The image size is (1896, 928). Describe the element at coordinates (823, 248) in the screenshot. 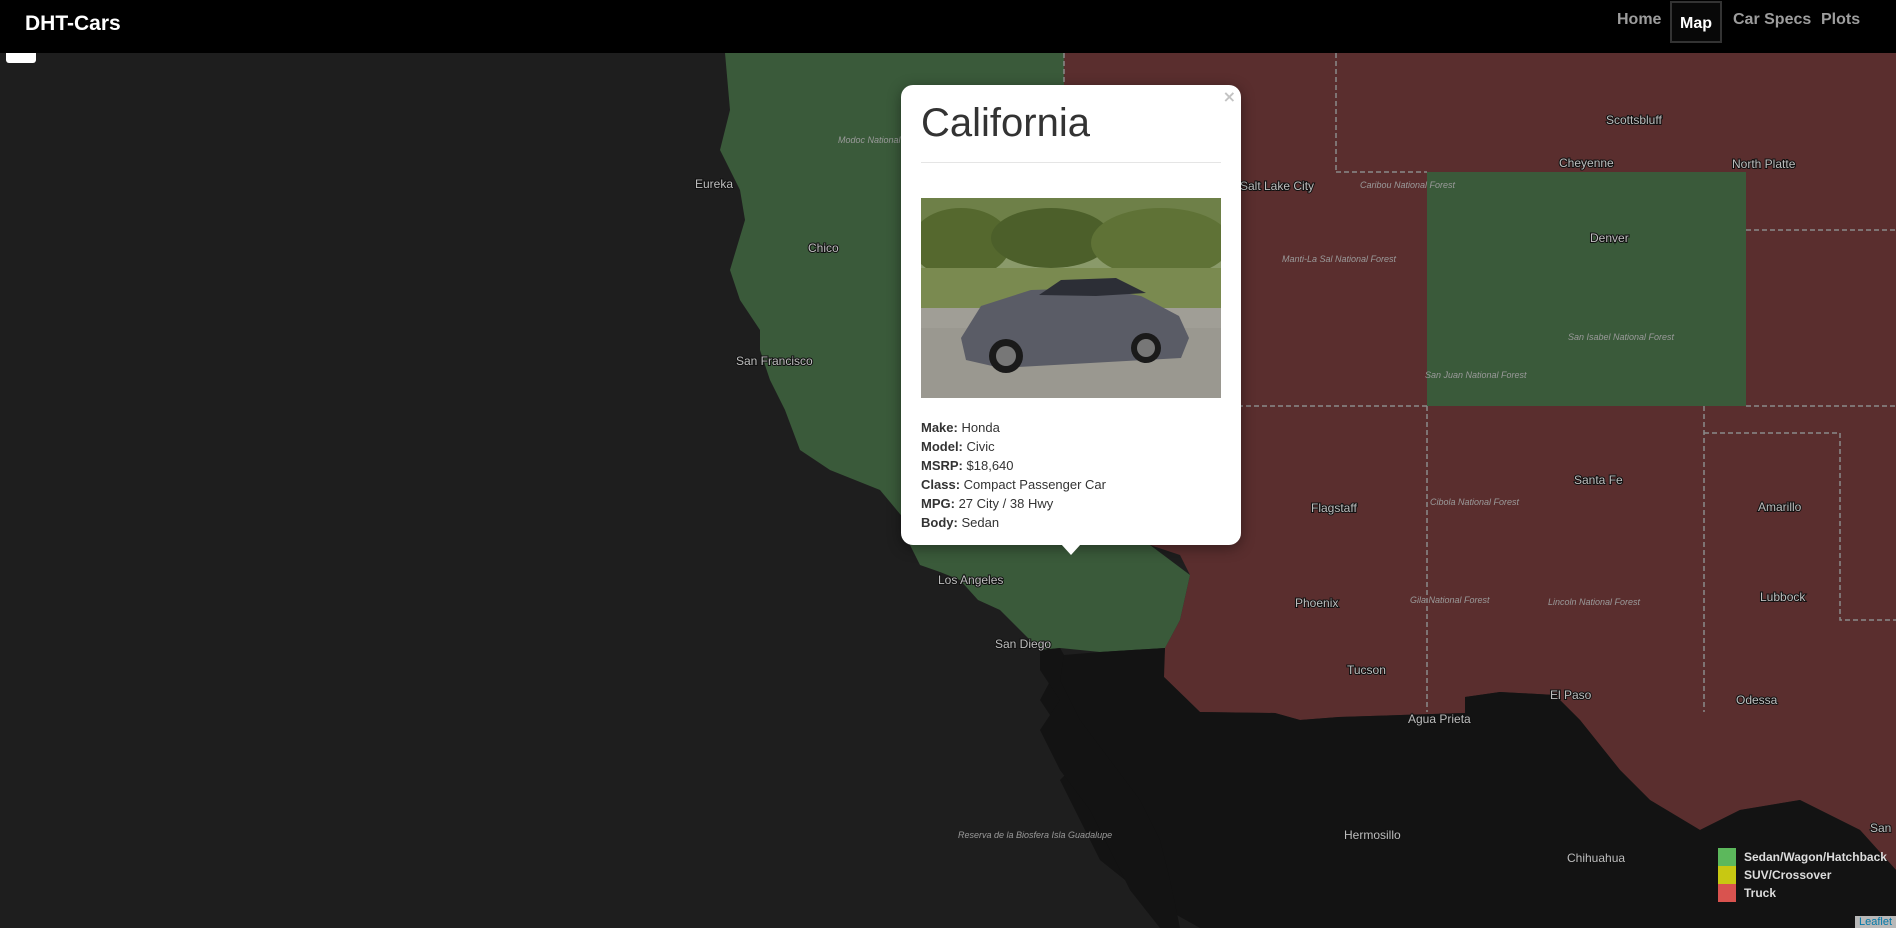

I see `city-label: Chico` at that location.